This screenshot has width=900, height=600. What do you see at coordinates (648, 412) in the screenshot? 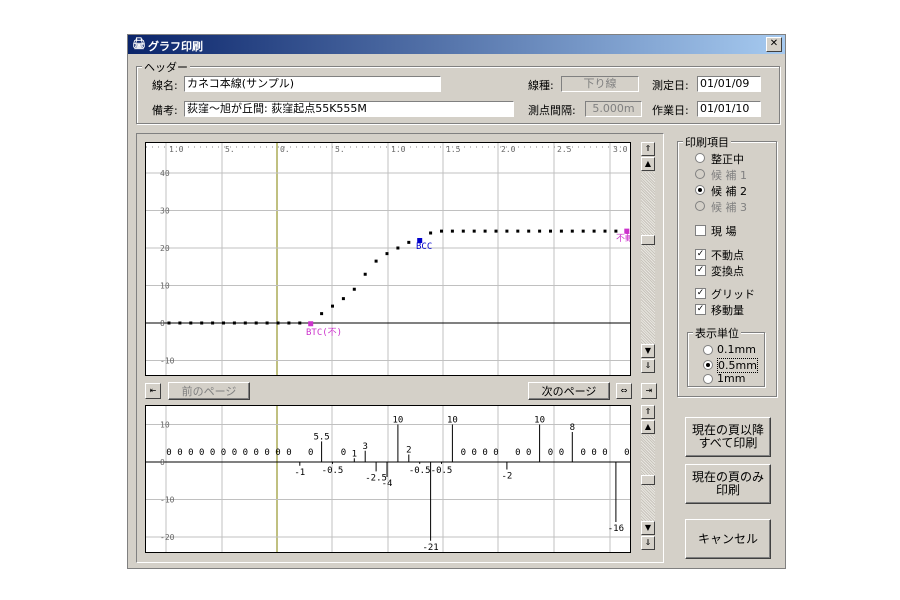
I see `lower-scroll-page-up-button: ⇑` at bounding box center [648, 412].